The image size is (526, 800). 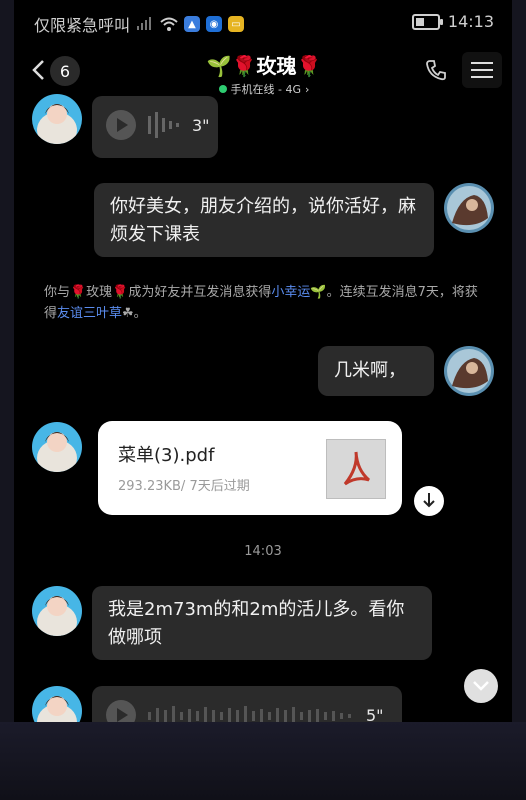 I want to click on hamburger-icon, so click(x=482, y=70).